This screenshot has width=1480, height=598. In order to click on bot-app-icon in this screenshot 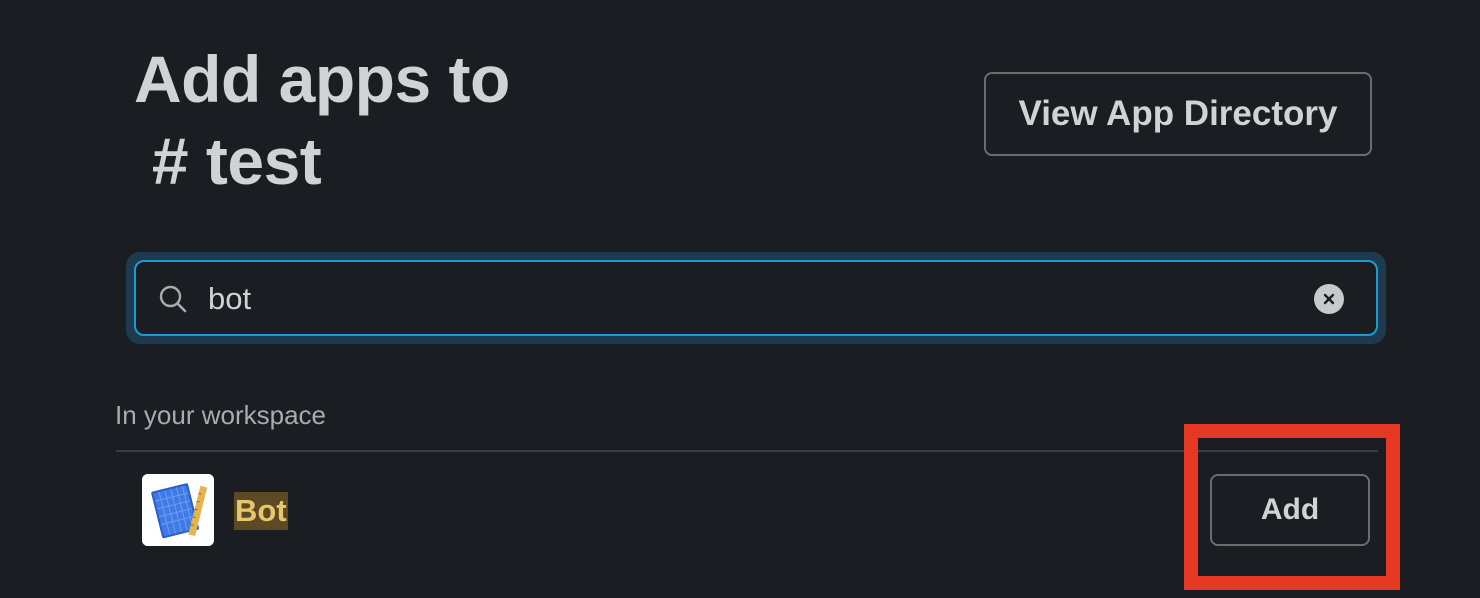, I will do `click(178, 510)`.